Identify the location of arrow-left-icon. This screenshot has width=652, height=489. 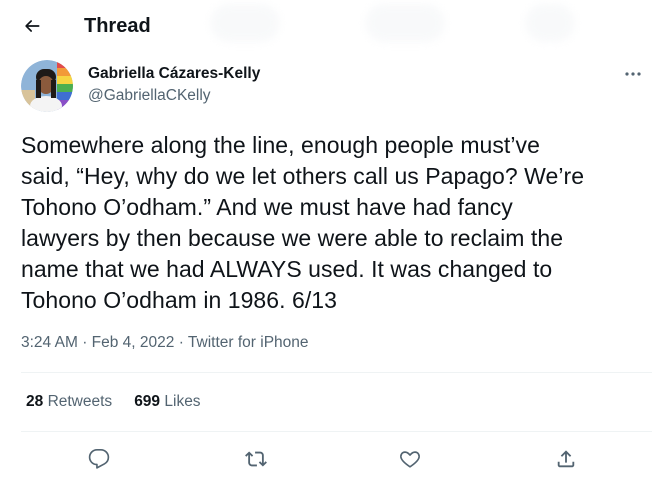
(32, 26).